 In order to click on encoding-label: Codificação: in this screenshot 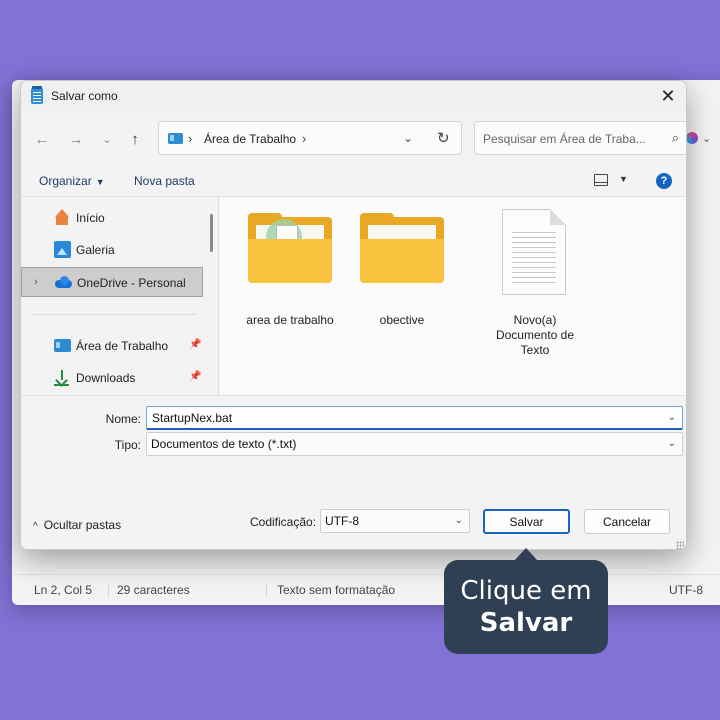, I will do `click(283, 522)`.